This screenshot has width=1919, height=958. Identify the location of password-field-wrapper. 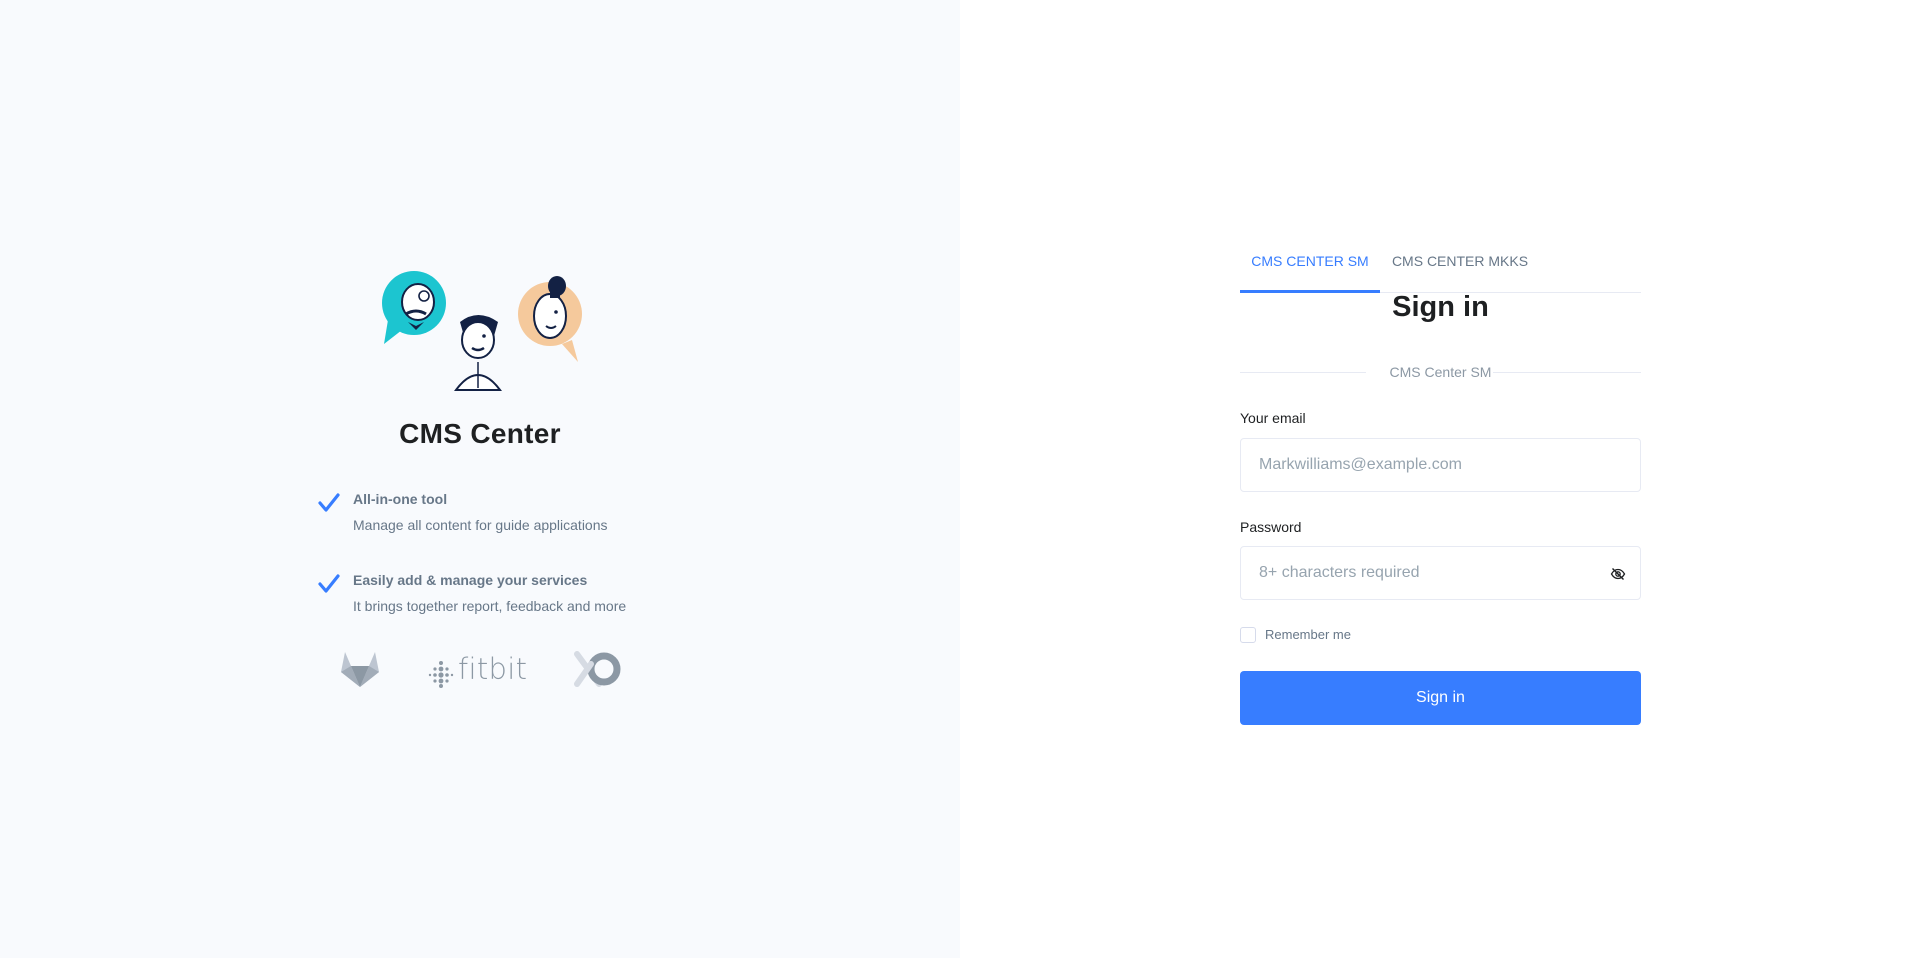
(1440, 573).